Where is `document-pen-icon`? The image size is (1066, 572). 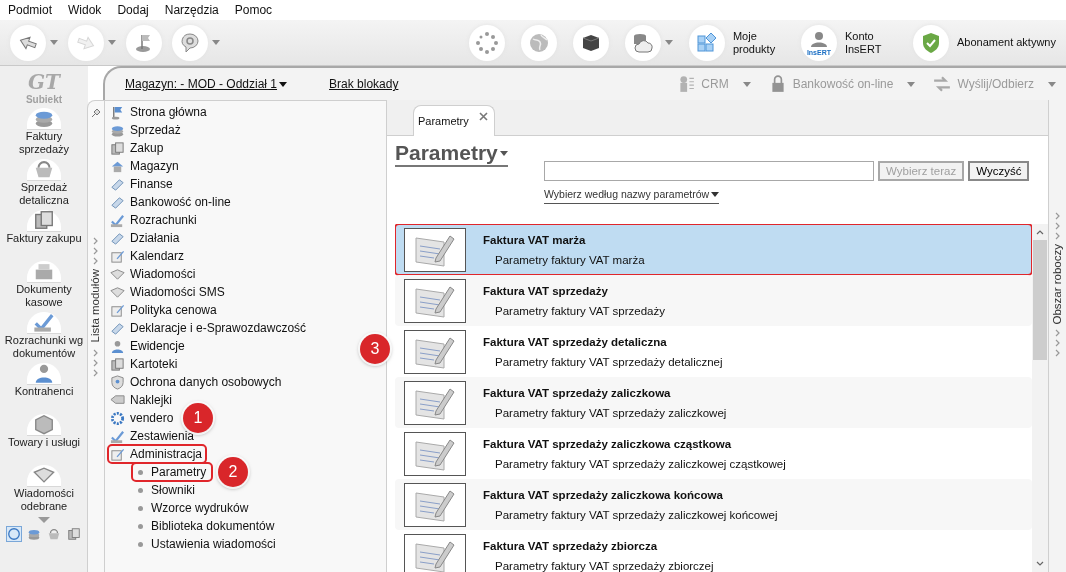
document-pen-icon is located at coordinates (435, 402).